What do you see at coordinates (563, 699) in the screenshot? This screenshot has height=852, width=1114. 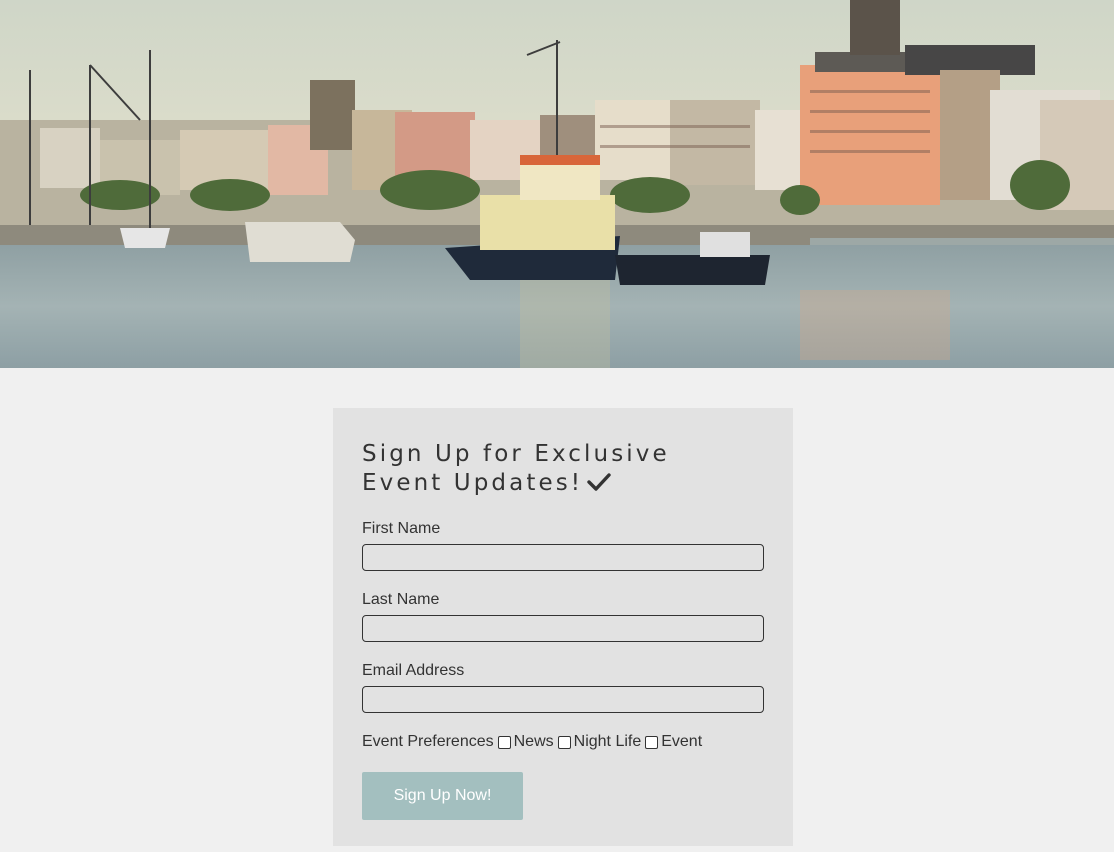 I see `email-input` at bounding box center [563, 699].